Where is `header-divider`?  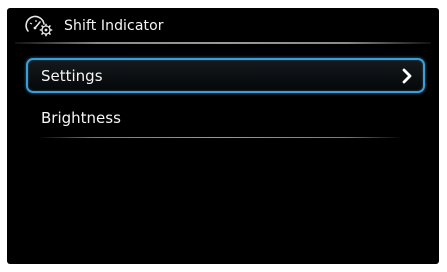
header-divider is located at coordinates (223, 43).